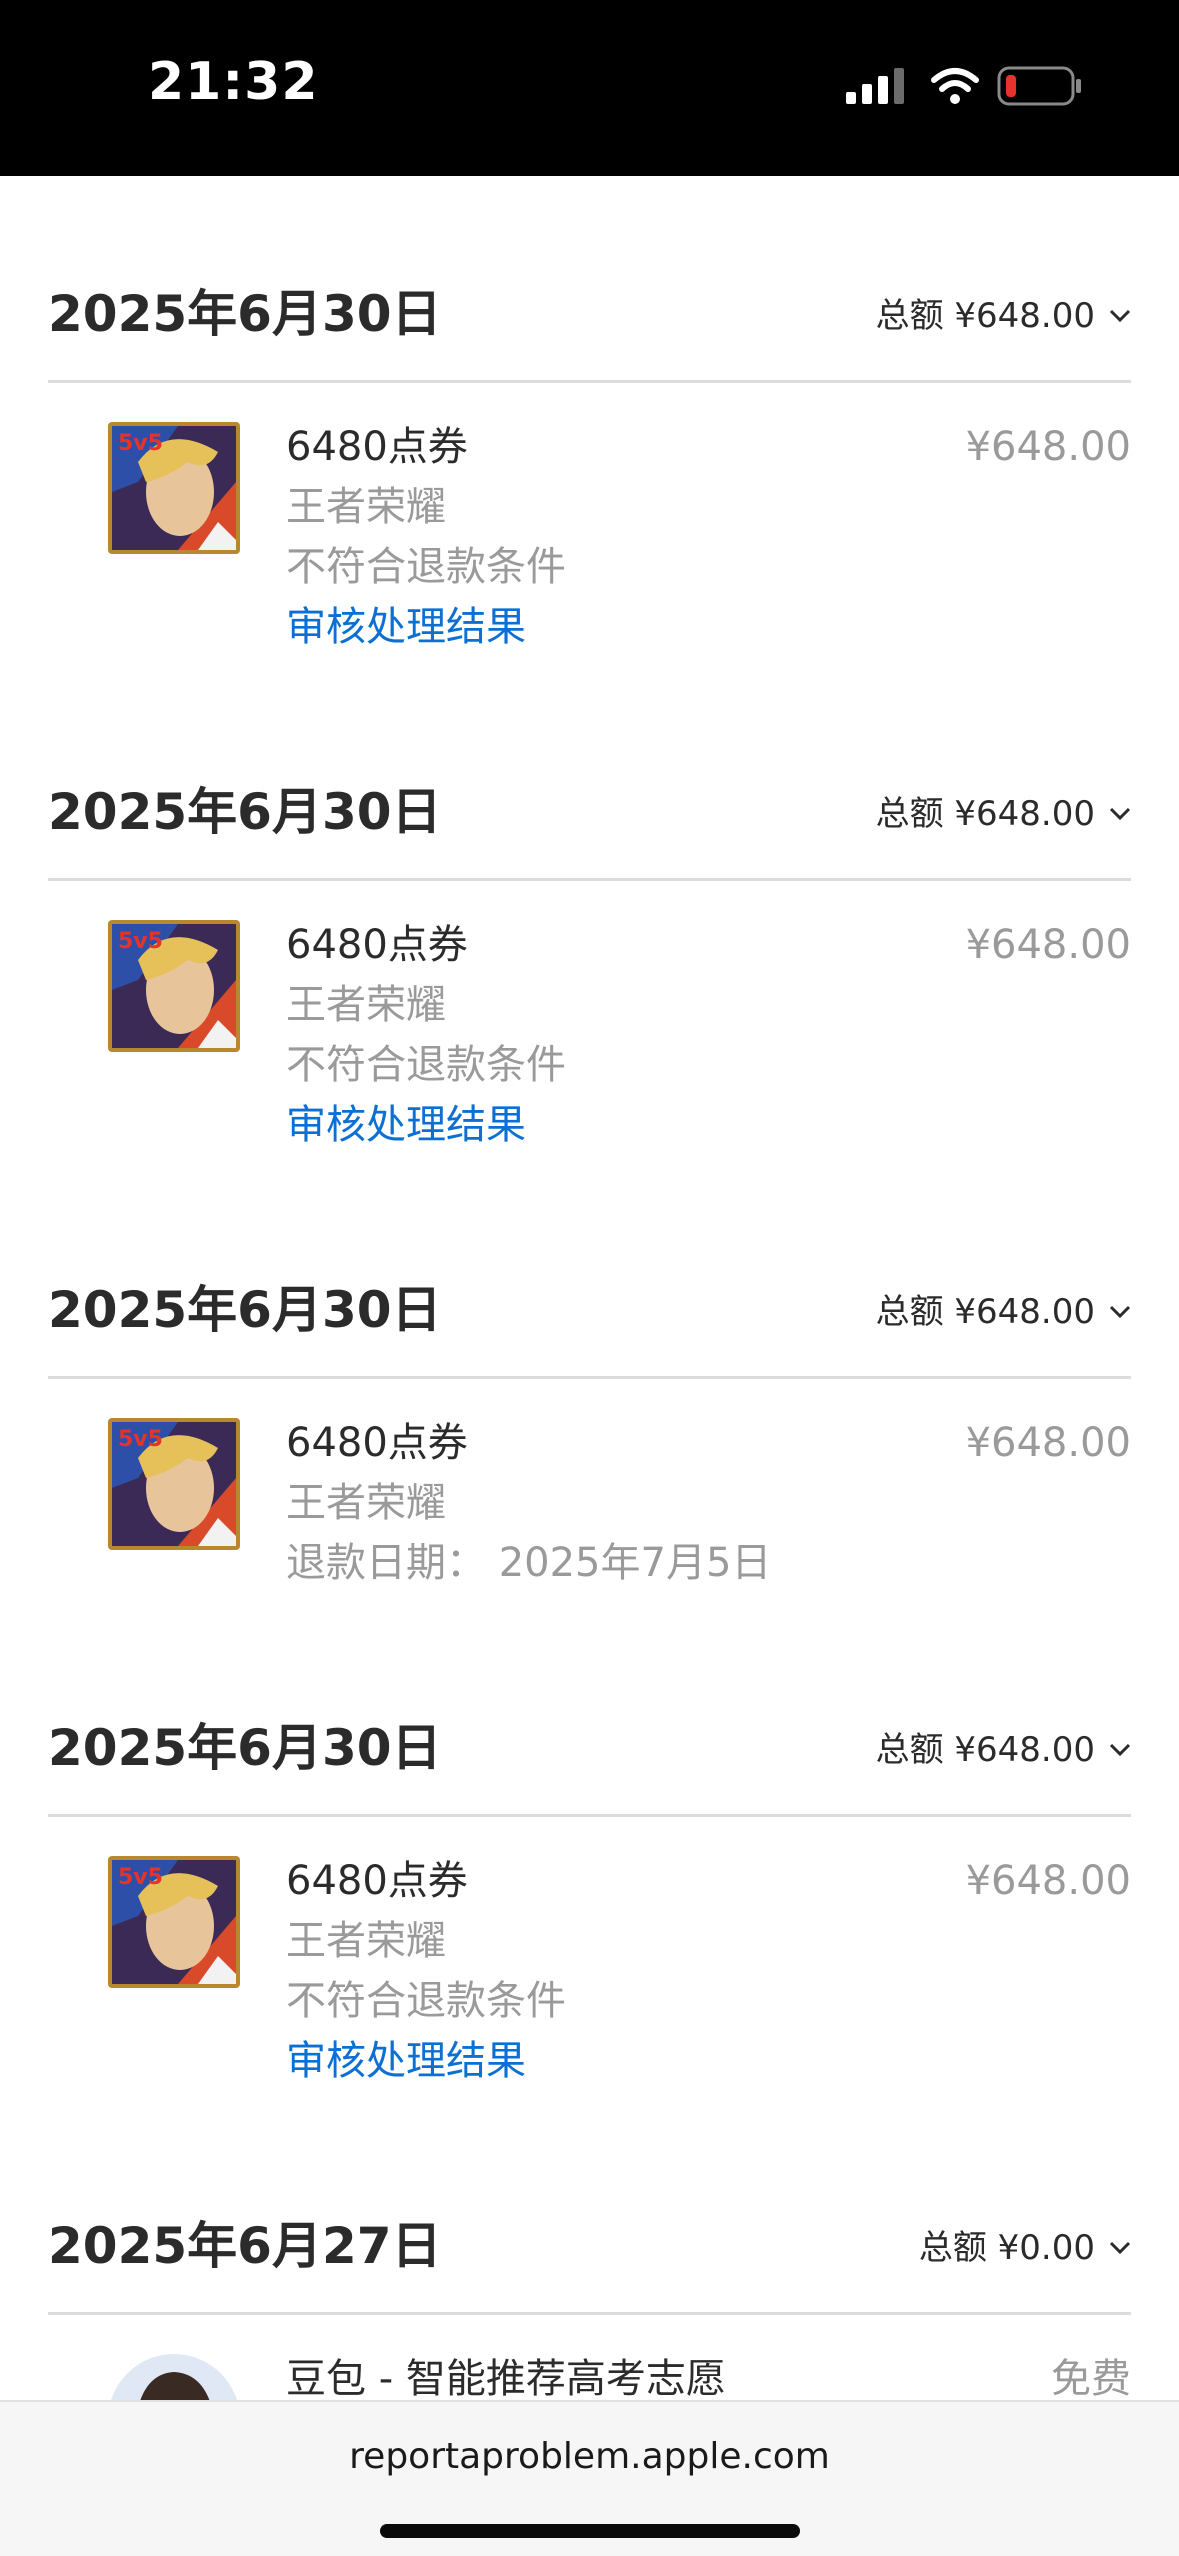 The image size is (1179, 2556). What do you see at coordinates (245, 2246) in the screenshot?
I see `order-date: 2025年6月27日` at bounding box center [245, 2246].